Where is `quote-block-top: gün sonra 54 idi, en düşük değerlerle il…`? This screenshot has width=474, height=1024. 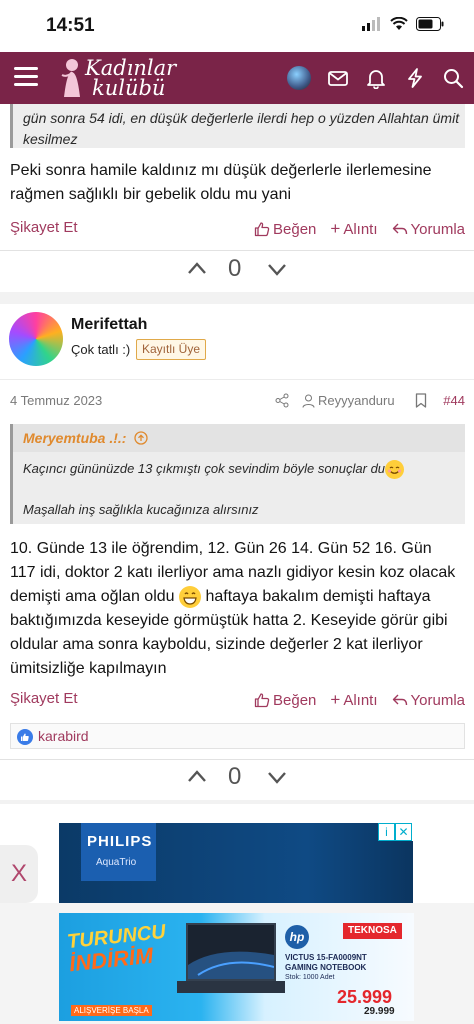
quote-block-top: gün sonra 54 idi, en düşük değerlerle il… is located at coordinates (237, 126).